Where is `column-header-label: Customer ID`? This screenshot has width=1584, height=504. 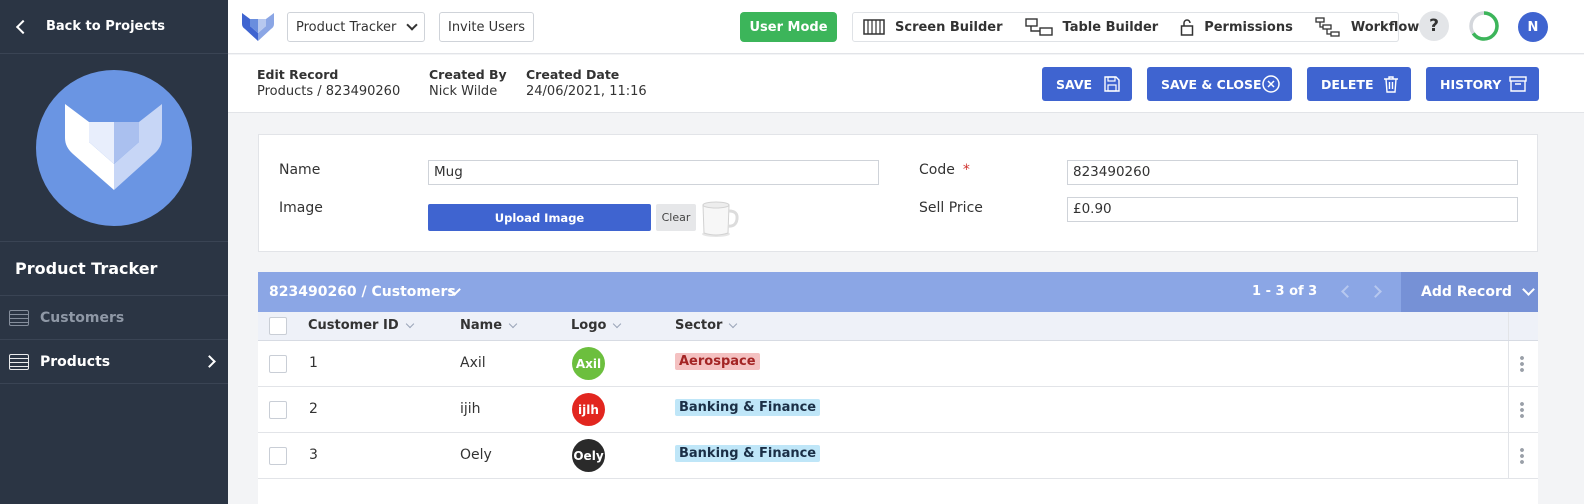 column-header-label: Customer ID is located at coordinates (353, 325).